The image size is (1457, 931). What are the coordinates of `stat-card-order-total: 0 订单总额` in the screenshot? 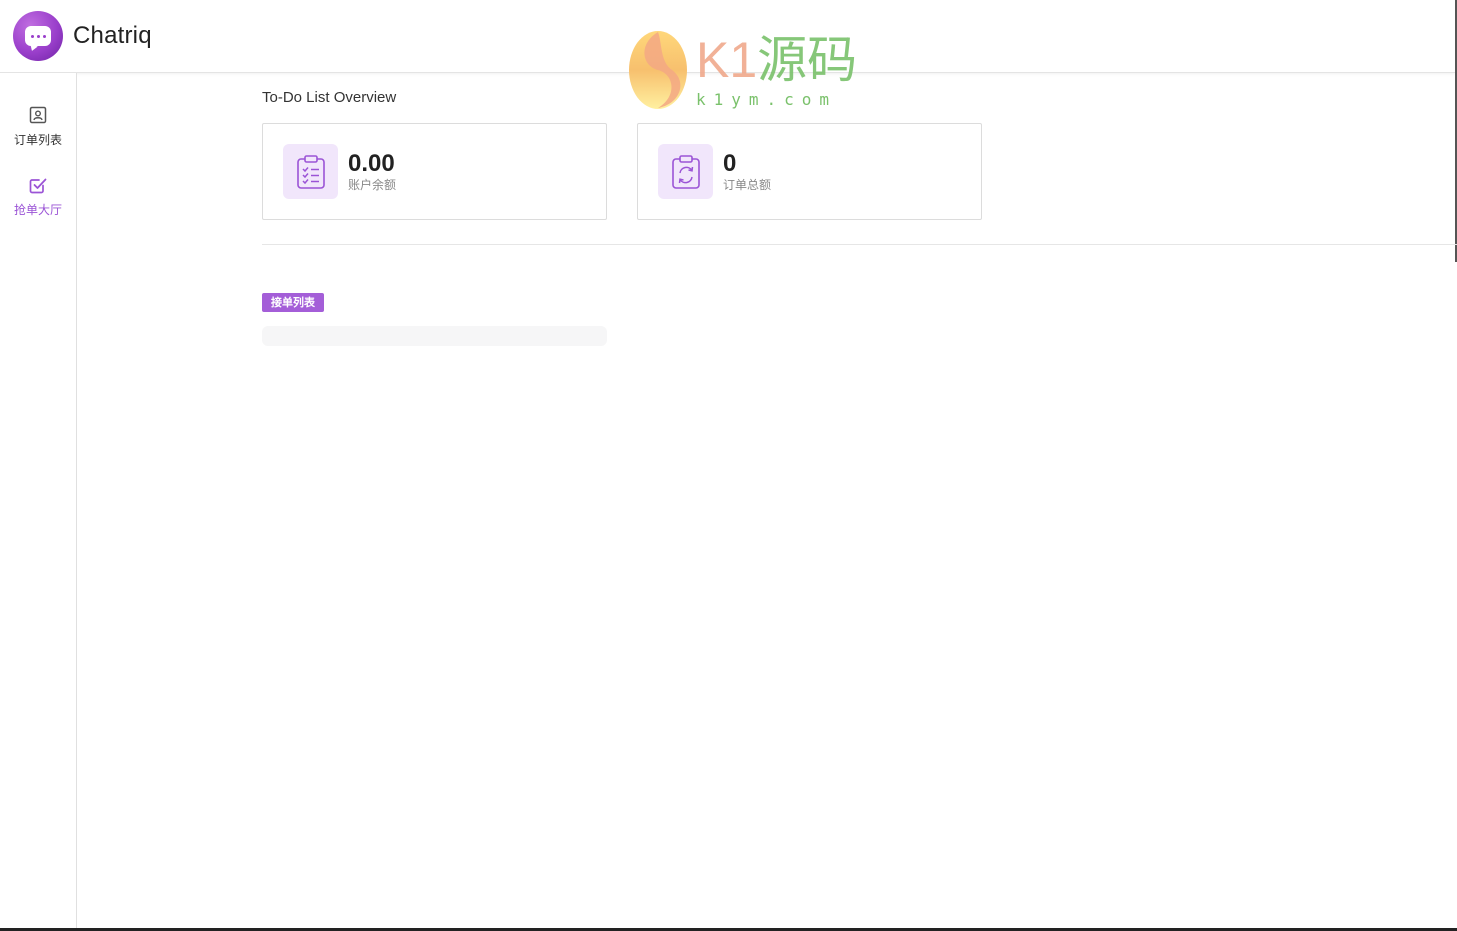 It's located at (809, 171).